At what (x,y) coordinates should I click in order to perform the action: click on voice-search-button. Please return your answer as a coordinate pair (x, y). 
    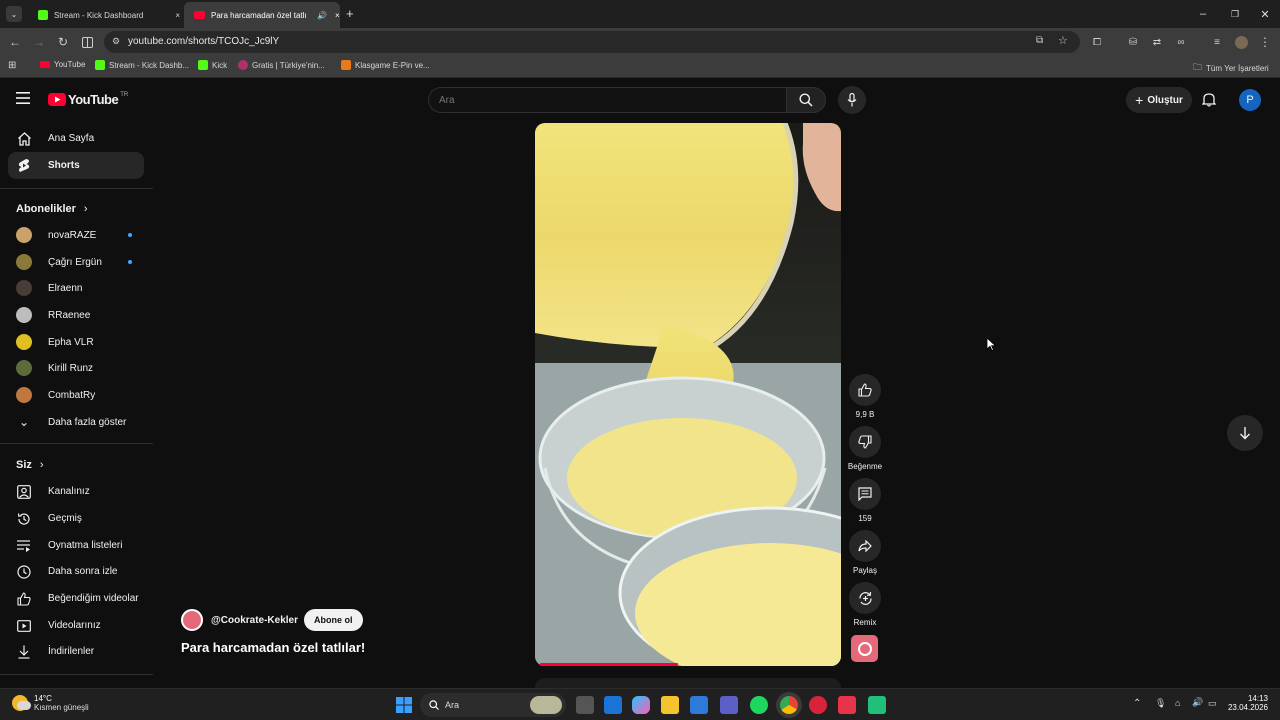
    Looking at the image, I should click on (852, 100).